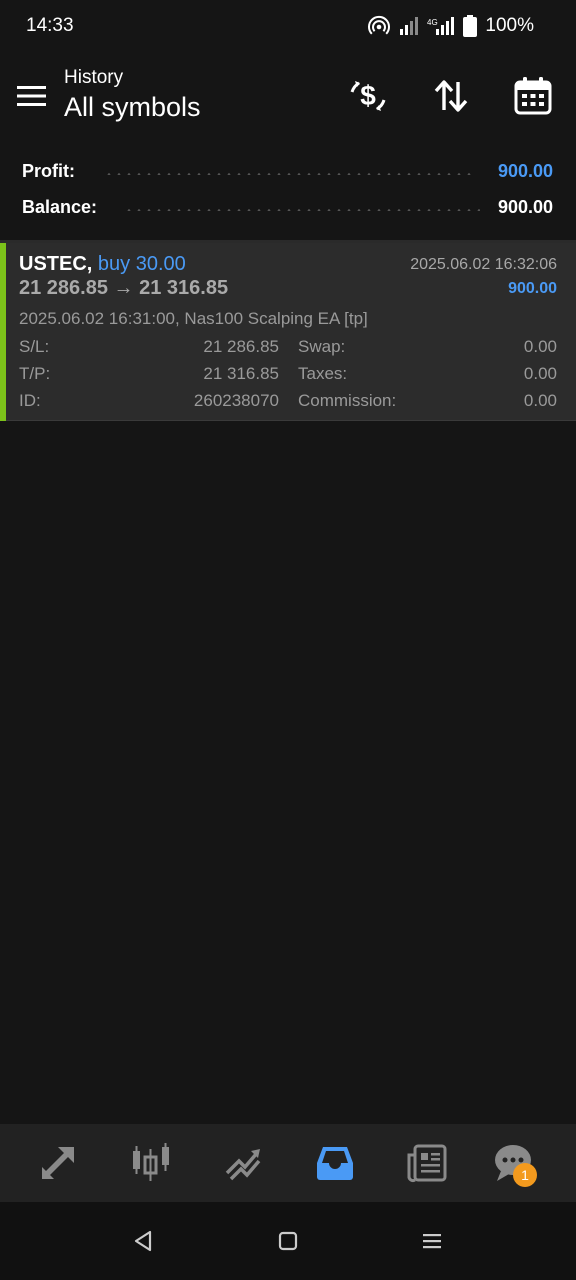  Describe the element at coordinates (509, 25) in the screenshot. I see `battery-percent: 100%` at that location.